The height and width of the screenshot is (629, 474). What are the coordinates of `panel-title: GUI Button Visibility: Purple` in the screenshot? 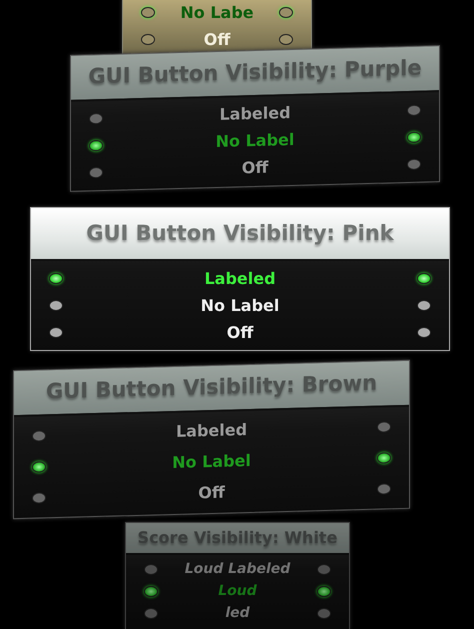 It's located at (255, 72).